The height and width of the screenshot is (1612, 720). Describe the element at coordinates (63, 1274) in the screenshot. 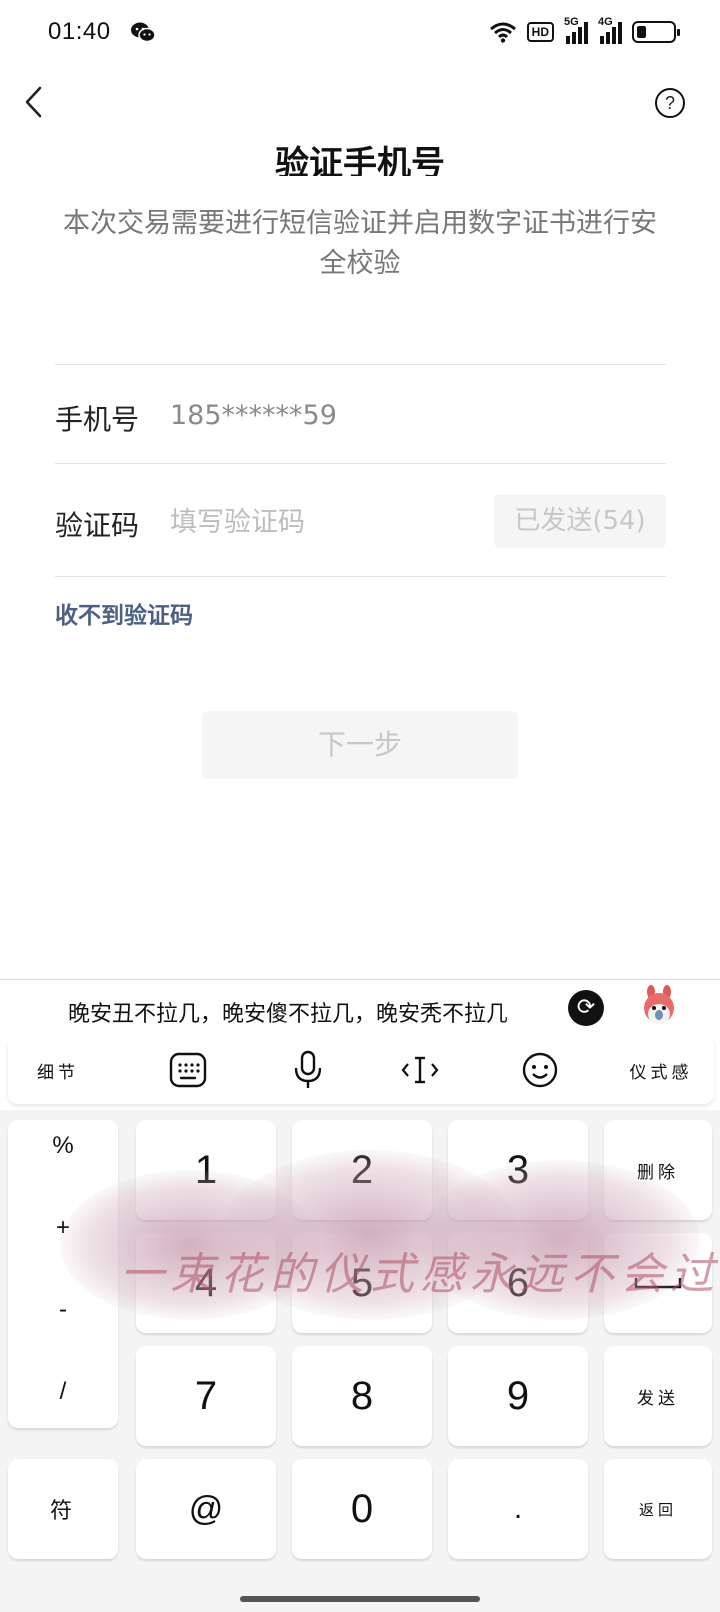

I see `symbol-column: % + - /` at that location.